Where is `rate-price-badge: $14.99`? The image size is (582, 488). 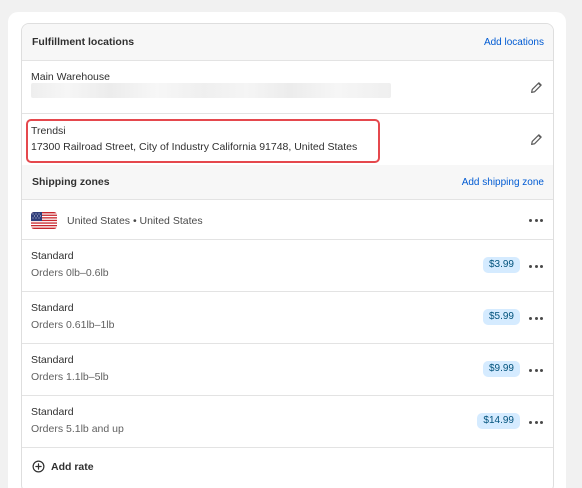
rate-price-badge: $14.99 is located at coordinates (498, 421).